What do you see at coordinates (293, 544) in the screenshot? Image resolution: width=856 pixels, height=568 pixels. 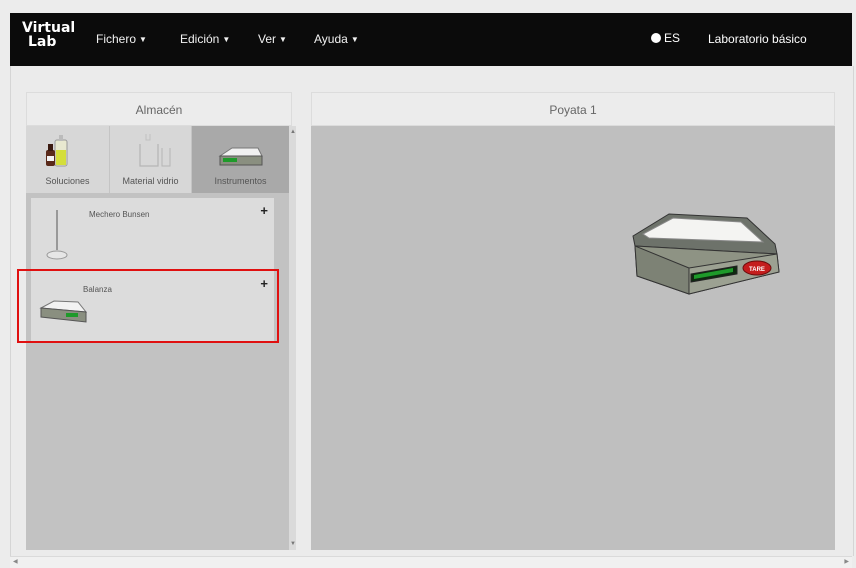 I see `scroll-down-icon: ▼` at bounding box center [293, 544].